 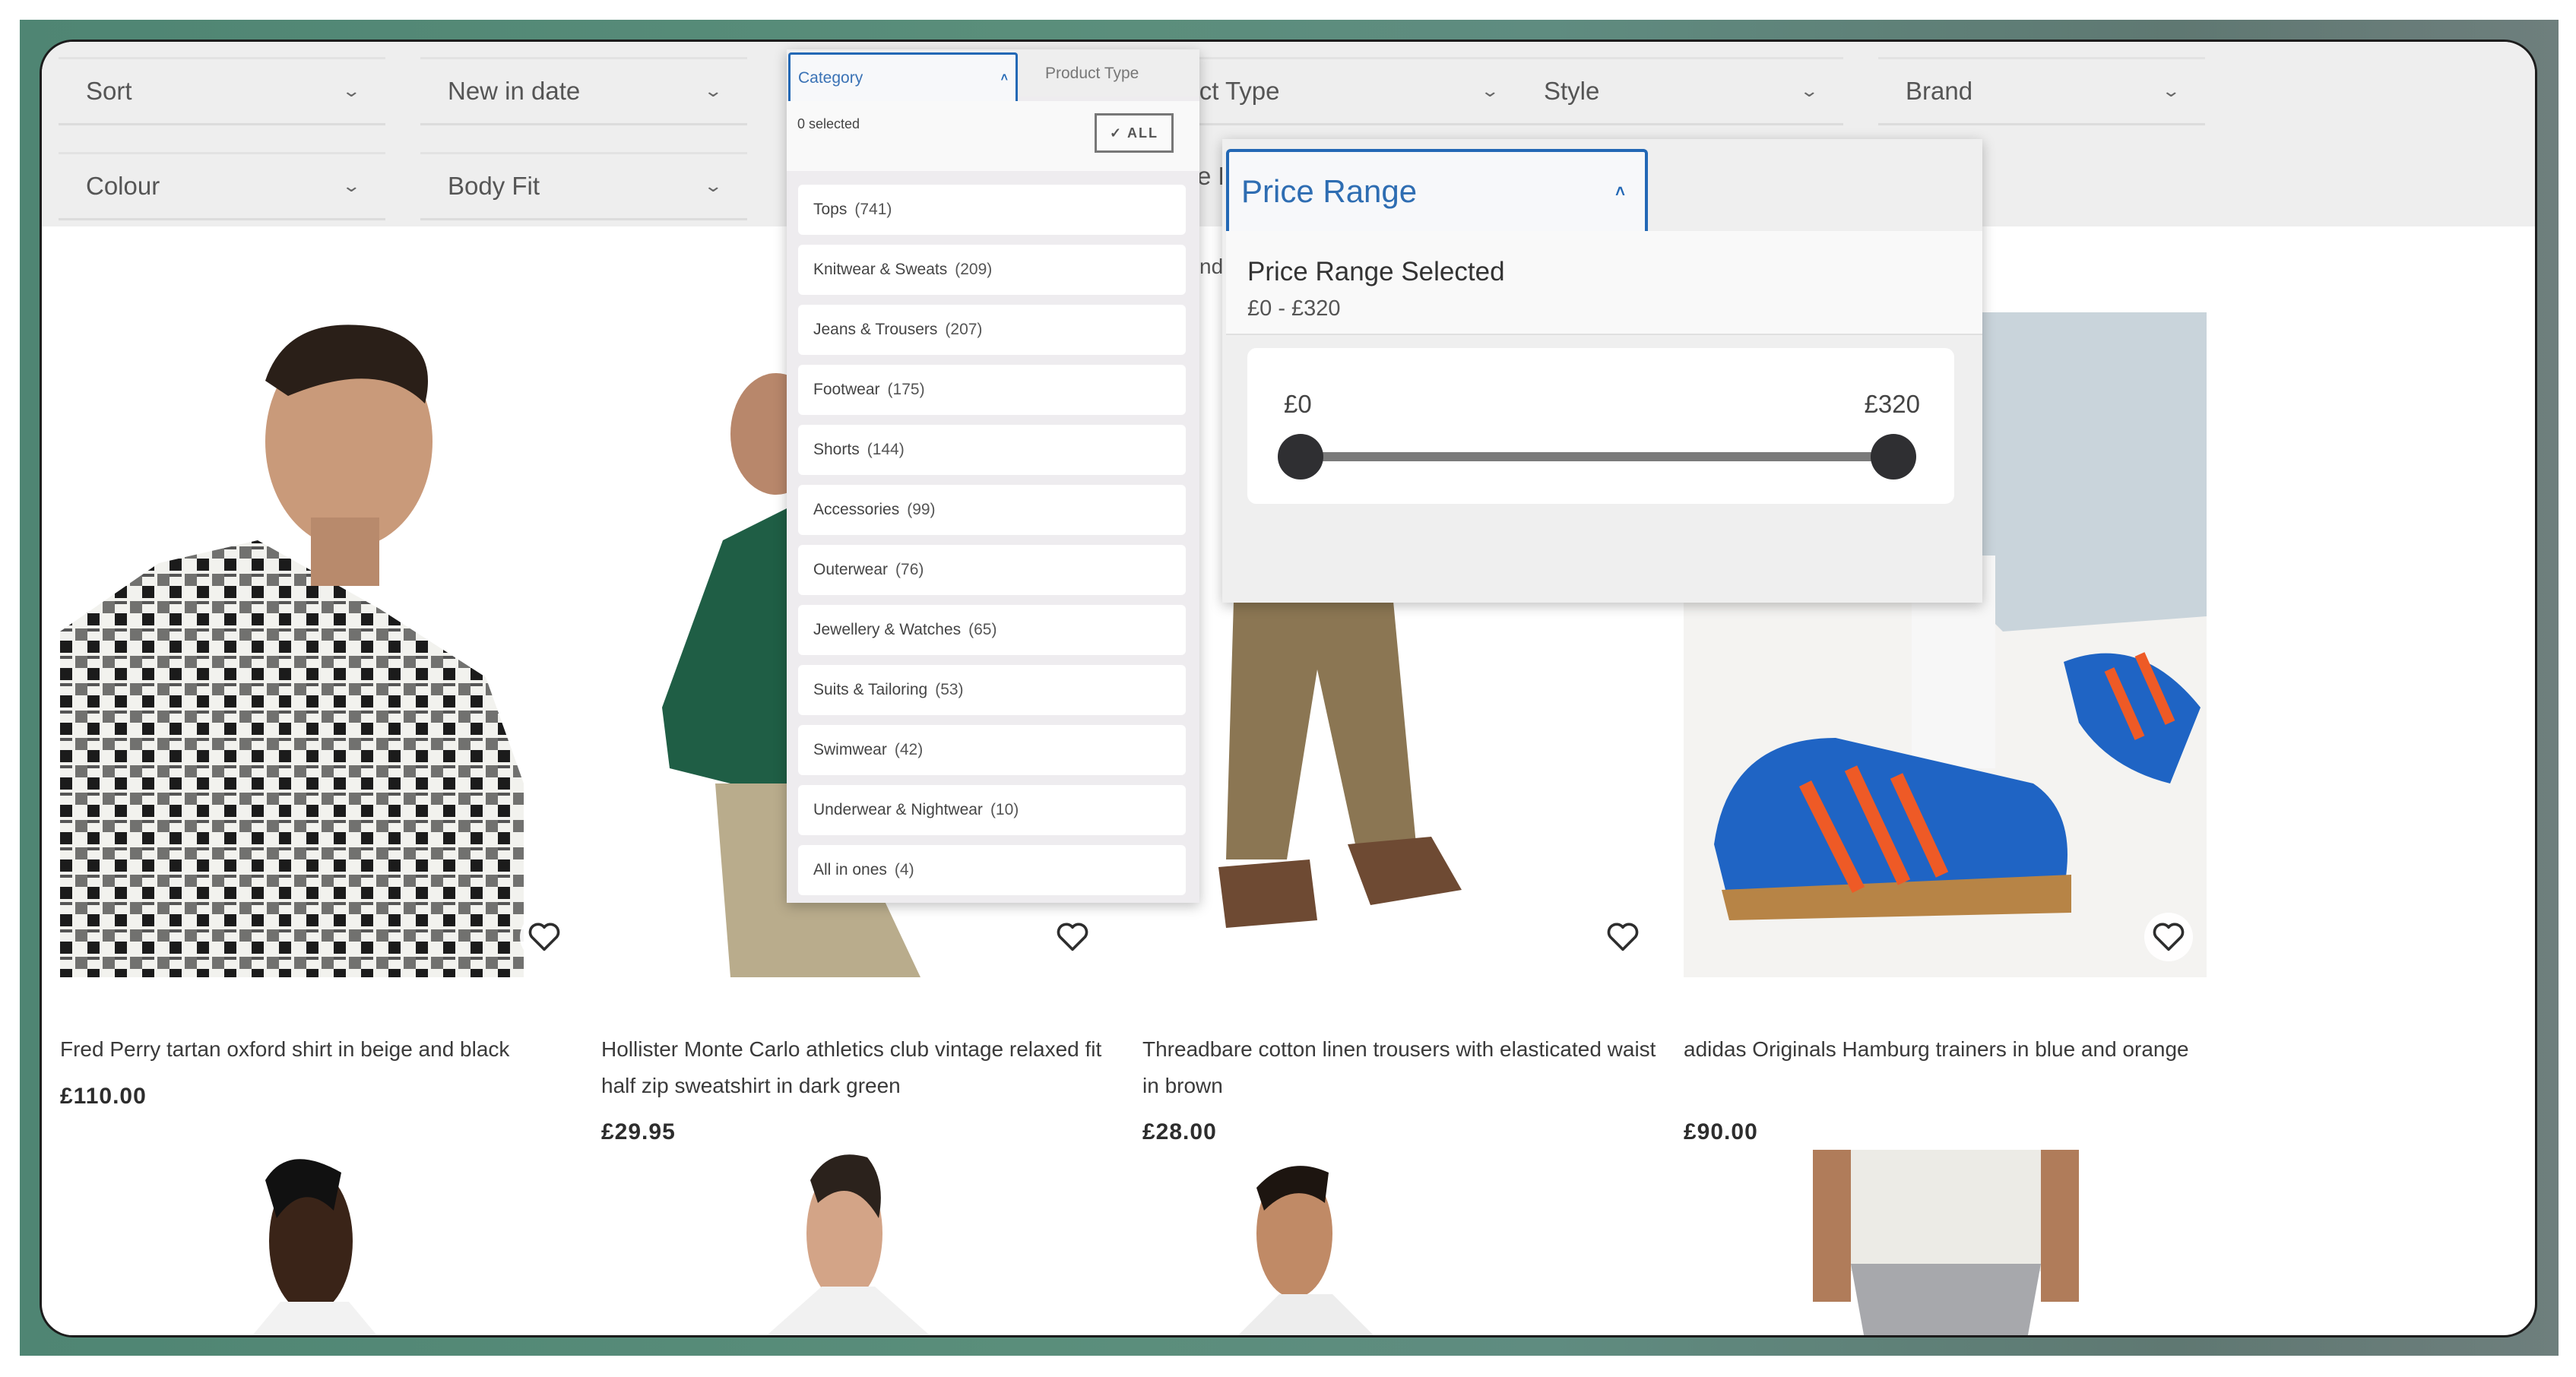 I want to click on product-price: £28.00, so click(x=1179, y=1131).